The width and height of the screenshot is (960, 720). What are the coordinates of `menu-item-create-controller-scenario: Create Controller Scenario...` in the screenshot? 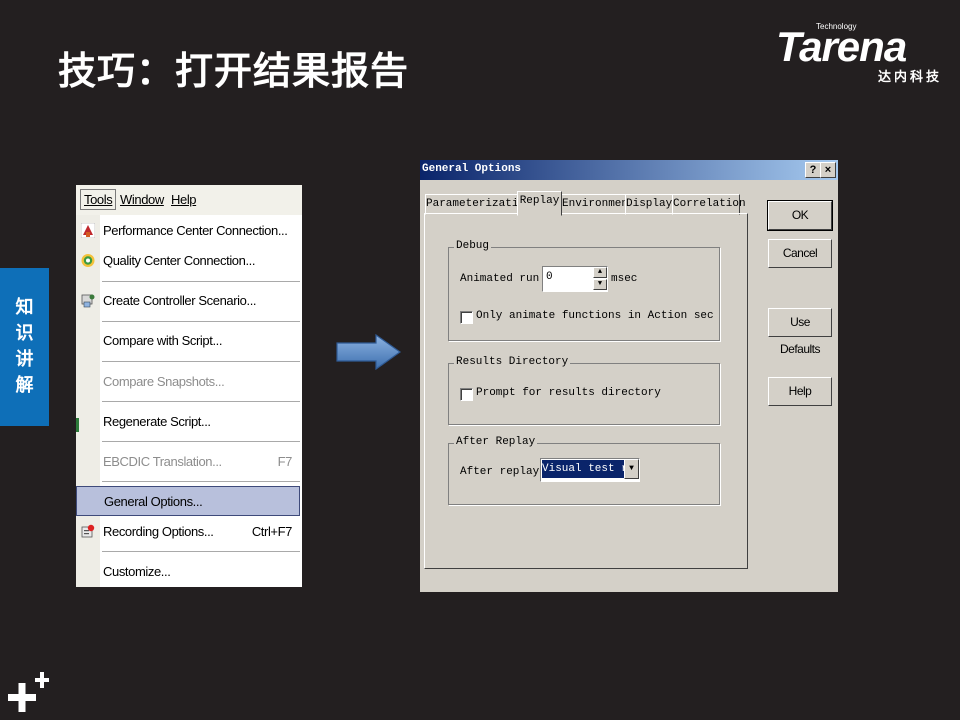 It's located at (189, 301).